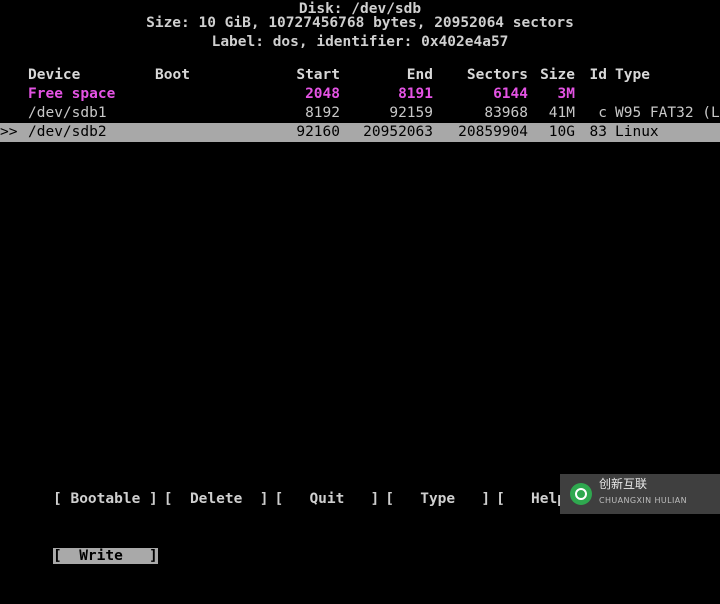 This screenshot has width=720, height=604. What do you see at coordinates (581, 494) in the screenshot?
I see `watermark-logo-icon` at bounding box center [581, 494].